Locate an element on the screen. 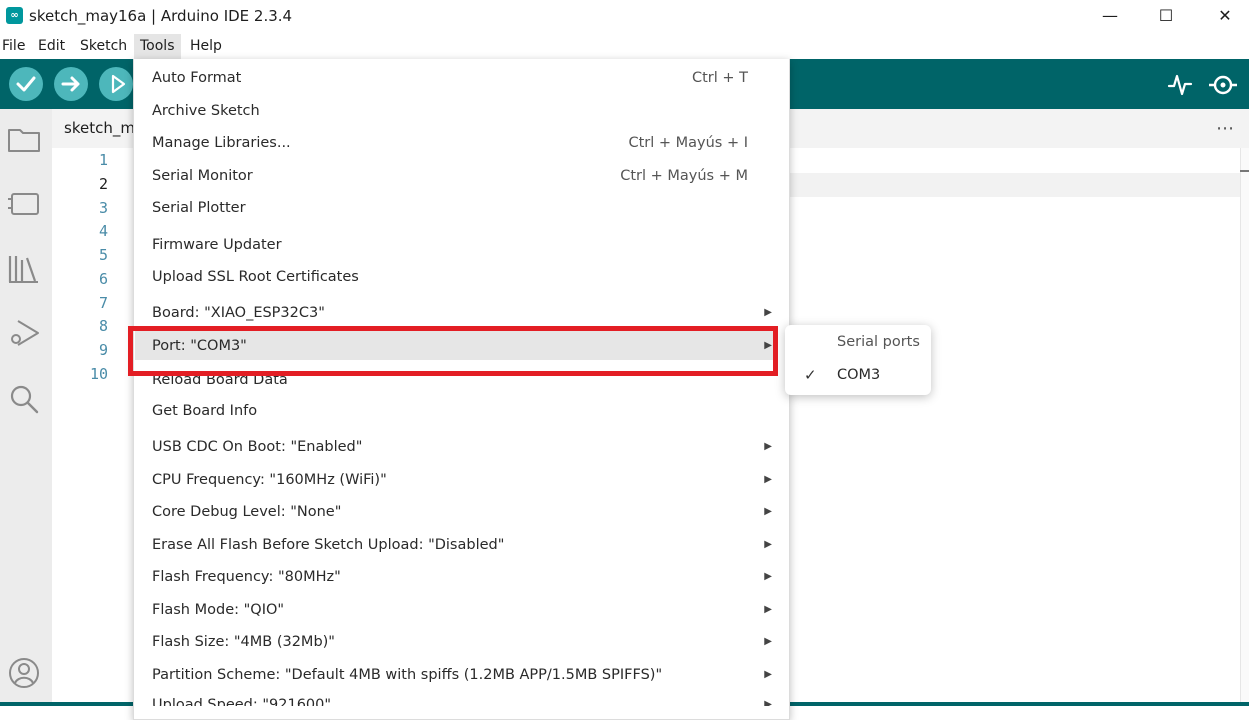 The image size is (1249, 720). menu-item-firmware-updater: Firmware Updater is located at coordinates (462, 245).